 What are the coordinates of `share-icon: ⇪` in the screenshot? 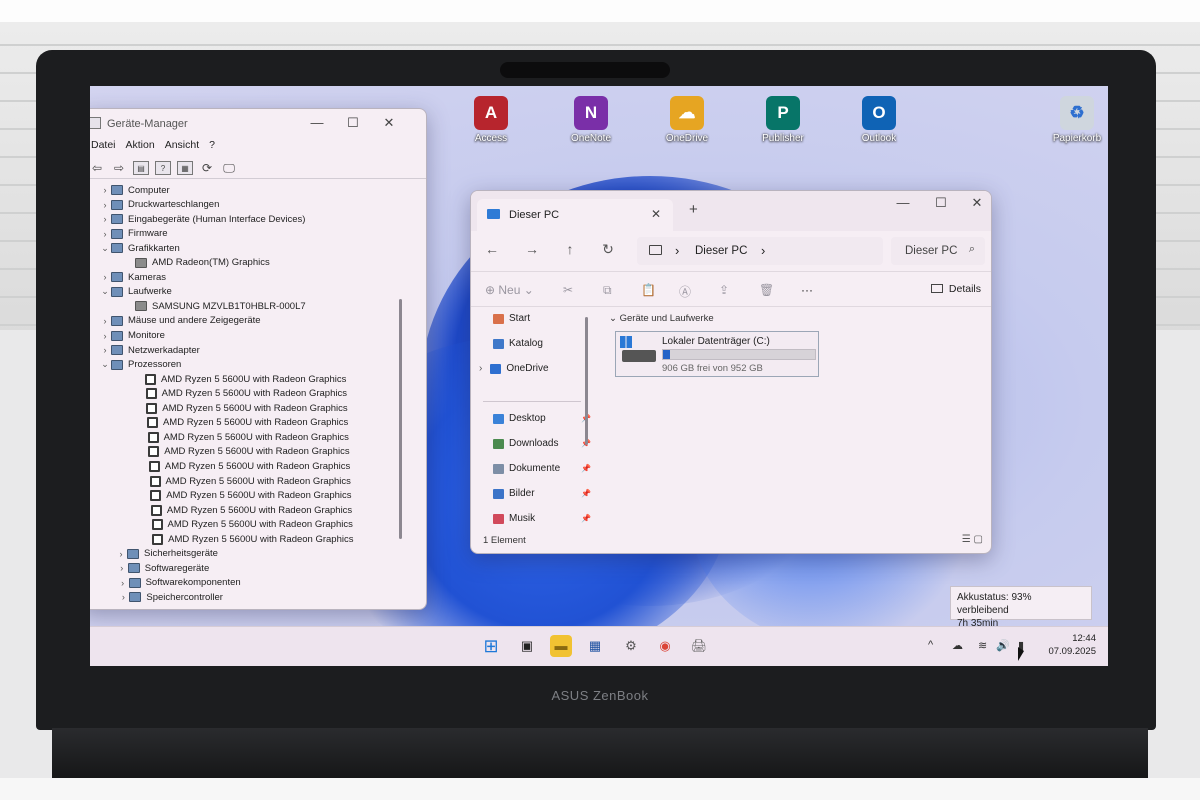 It's located at (724, 290).